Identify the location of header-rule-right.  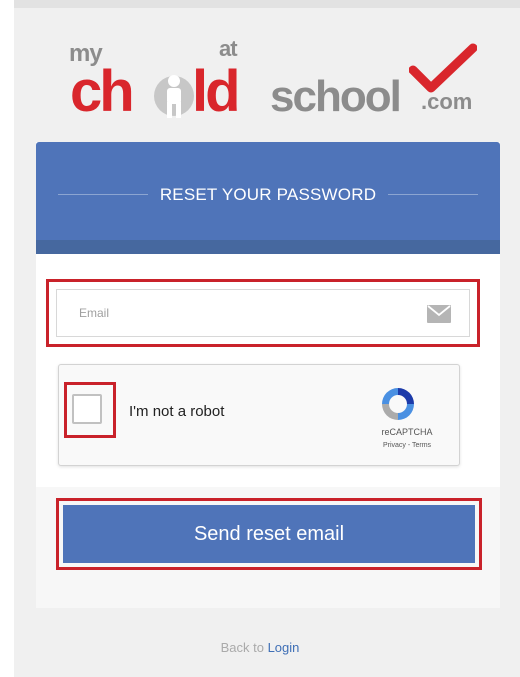
(433, 194).